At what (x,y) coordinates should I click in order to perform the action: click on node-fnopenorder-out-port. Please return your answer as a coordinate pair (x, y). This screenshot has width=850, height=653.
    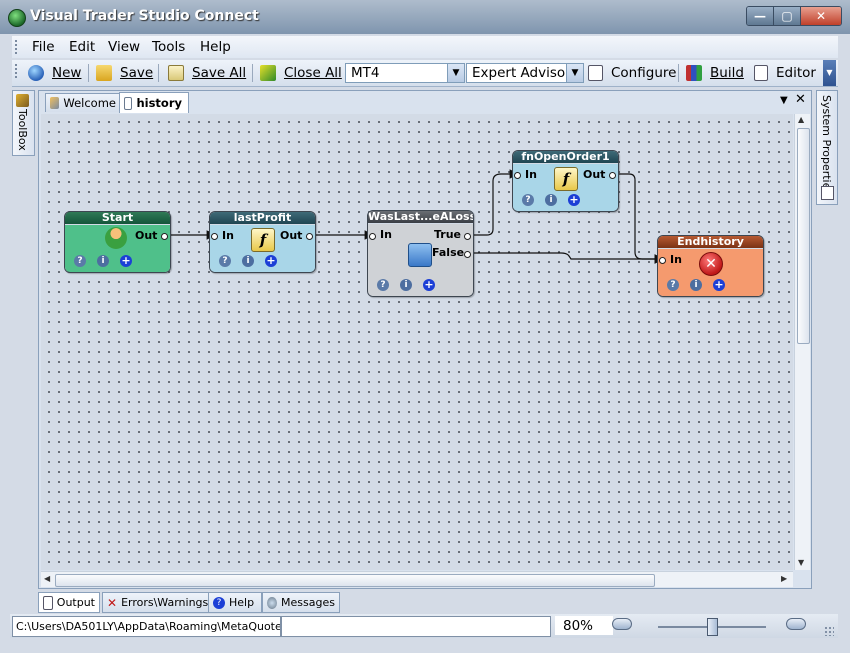
    Looking at the image, I should click on (612, 175).